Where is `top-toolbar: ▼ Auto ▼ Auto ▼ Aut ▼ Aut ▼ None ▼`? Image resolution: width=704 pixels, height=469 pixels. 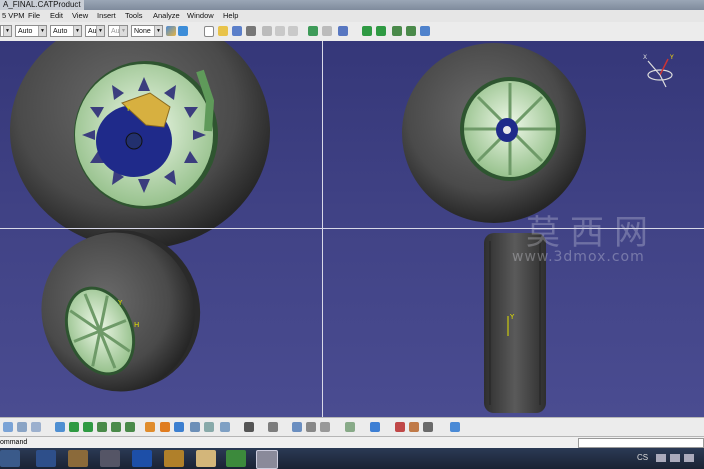
top-toolbar: ▼ Auto ▼ Auto ▼ Aut ▼ Aut ▼ None ▼ is located at coordinates (352, 32).